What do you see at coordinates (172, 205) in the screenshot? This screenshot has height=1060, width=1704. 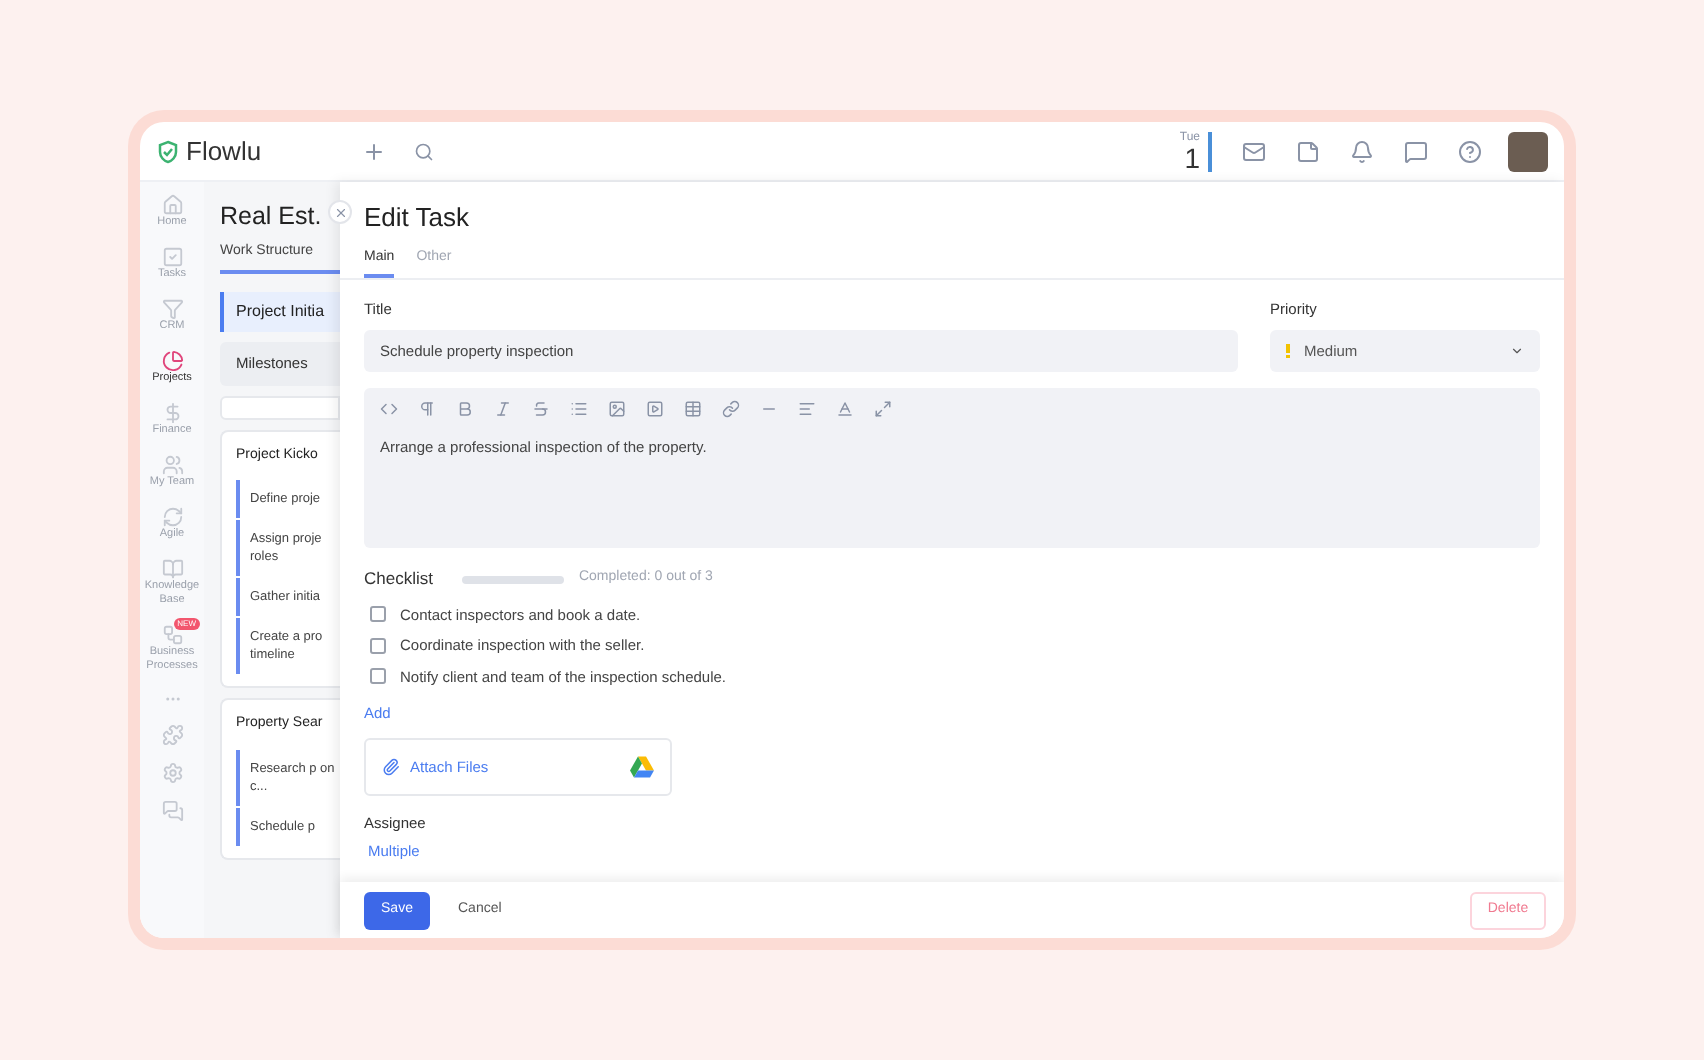 I see `house-icon` at bounding box center [172, 205].